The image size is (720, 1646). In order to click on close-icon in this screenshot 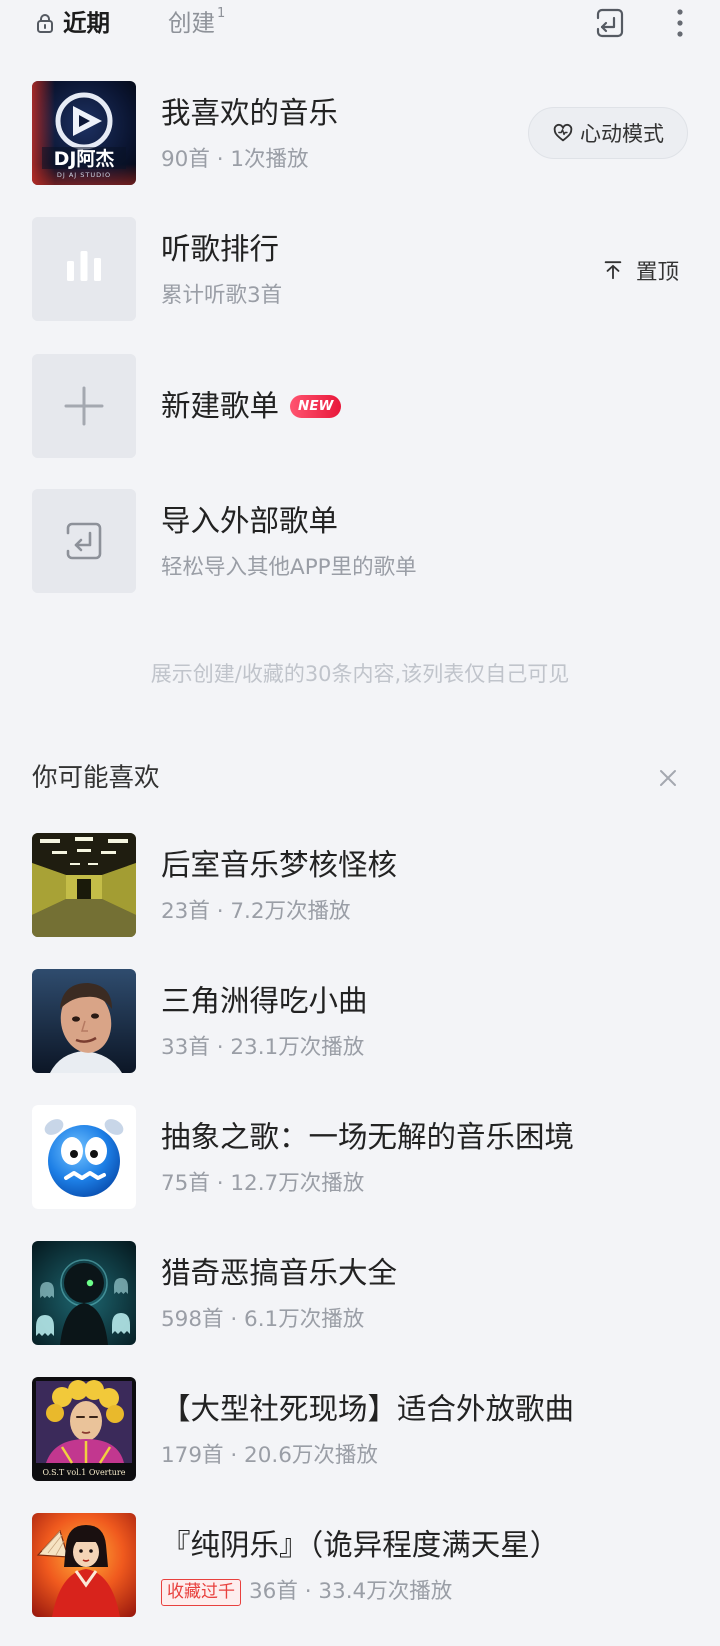, I will do `click(668, 778)`.